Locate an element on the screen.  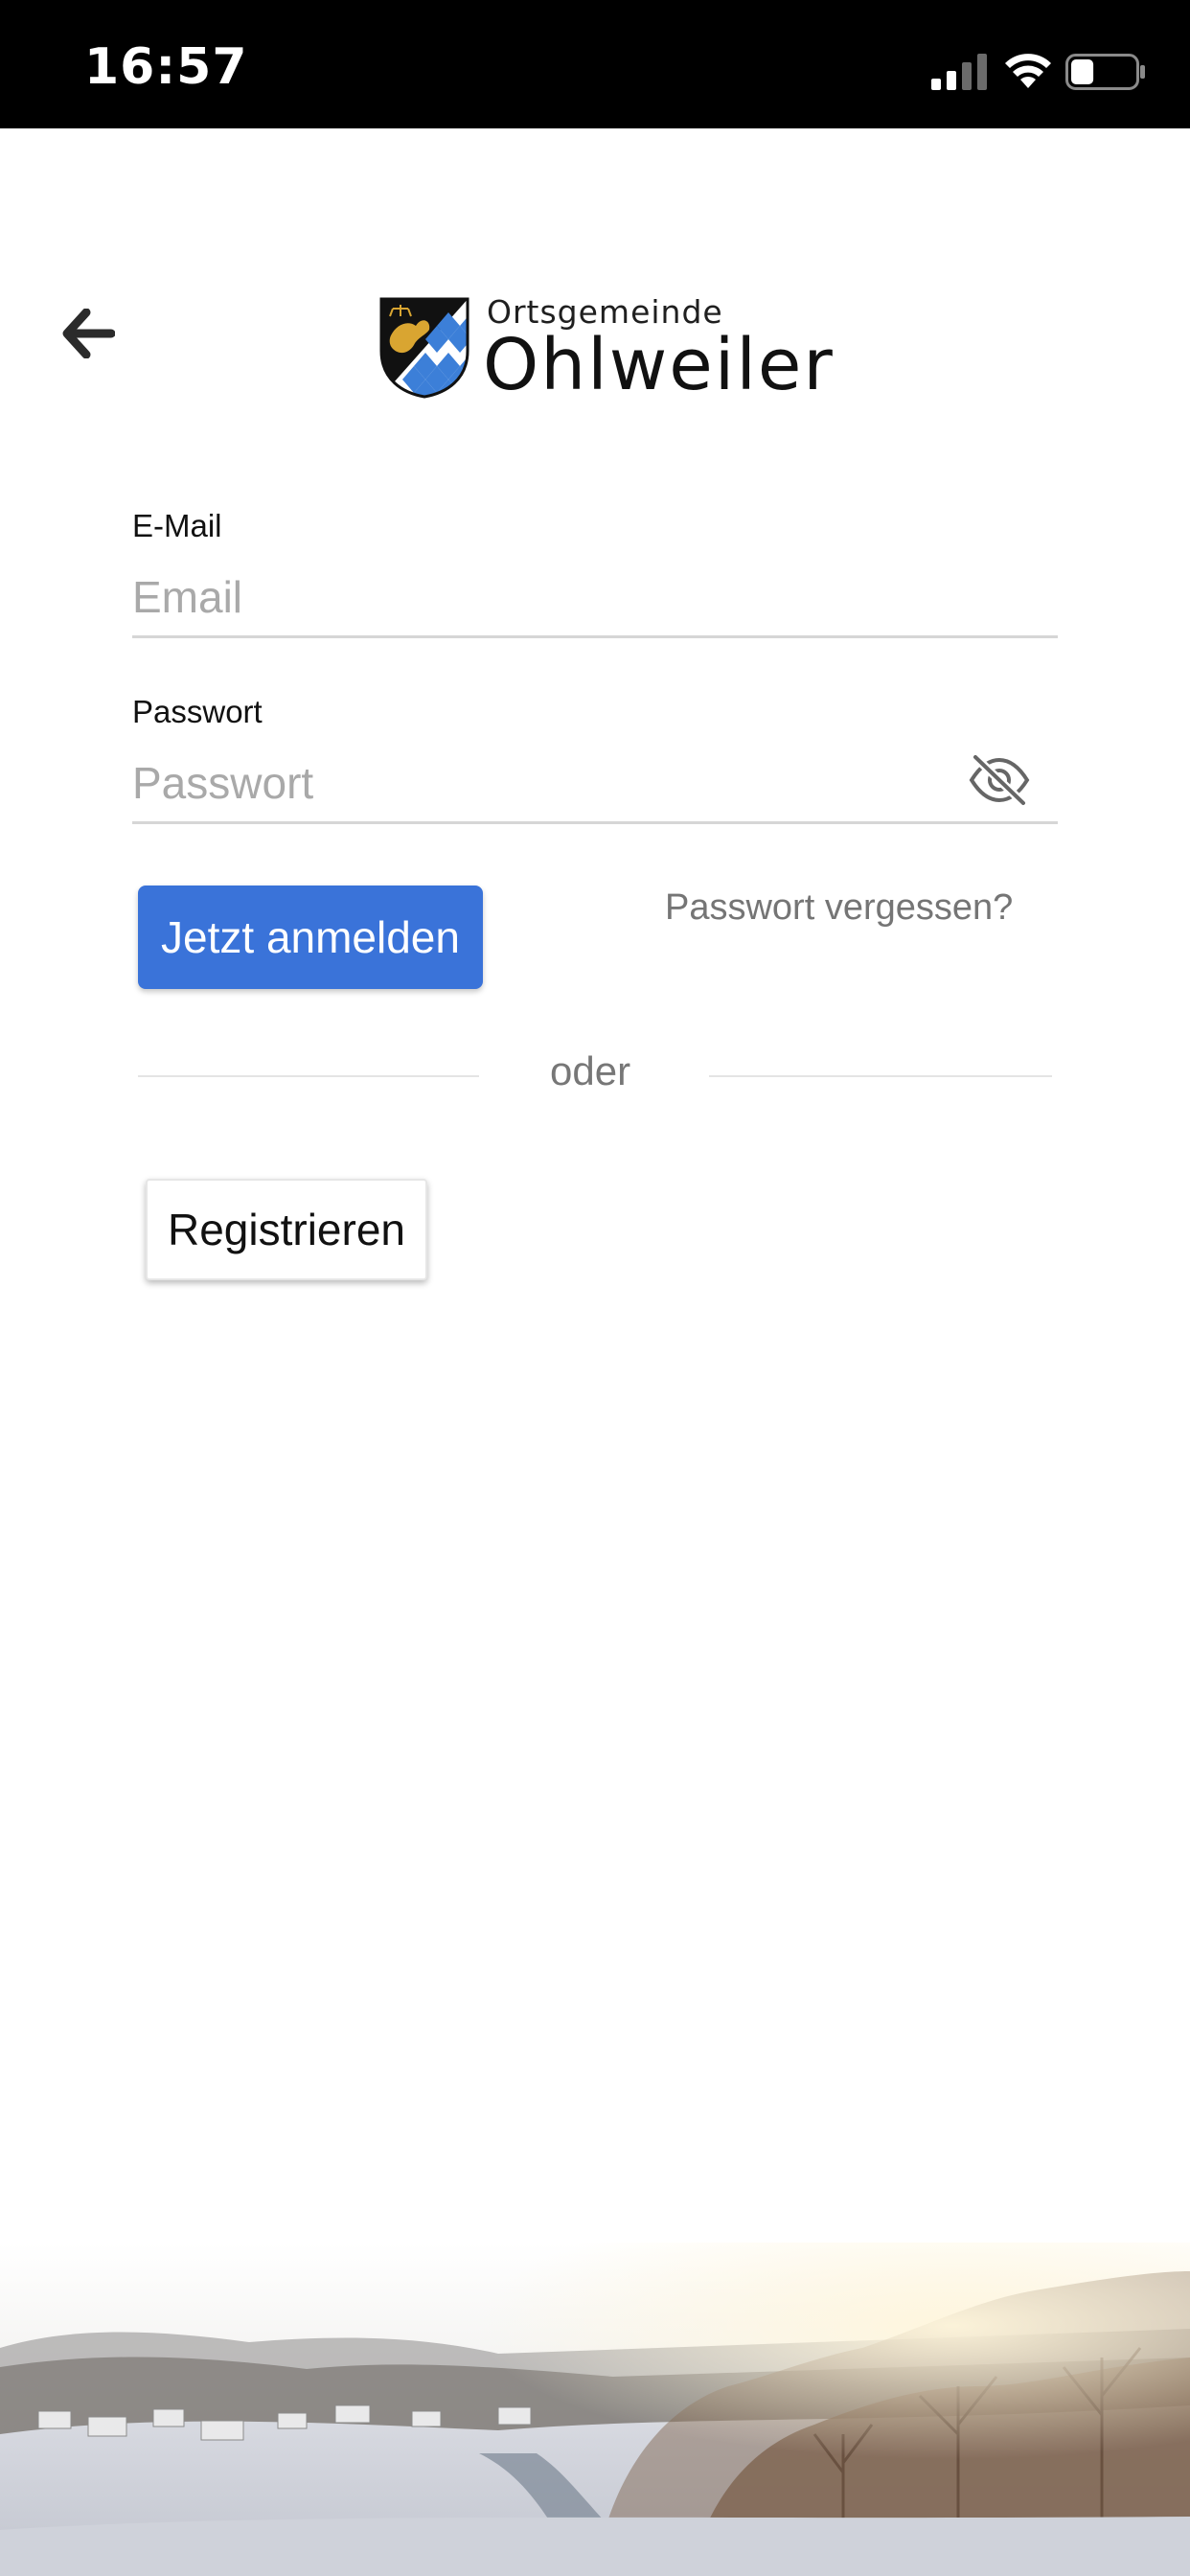
login-button: Jetzt anmelden is located at coordinates (311, 937).